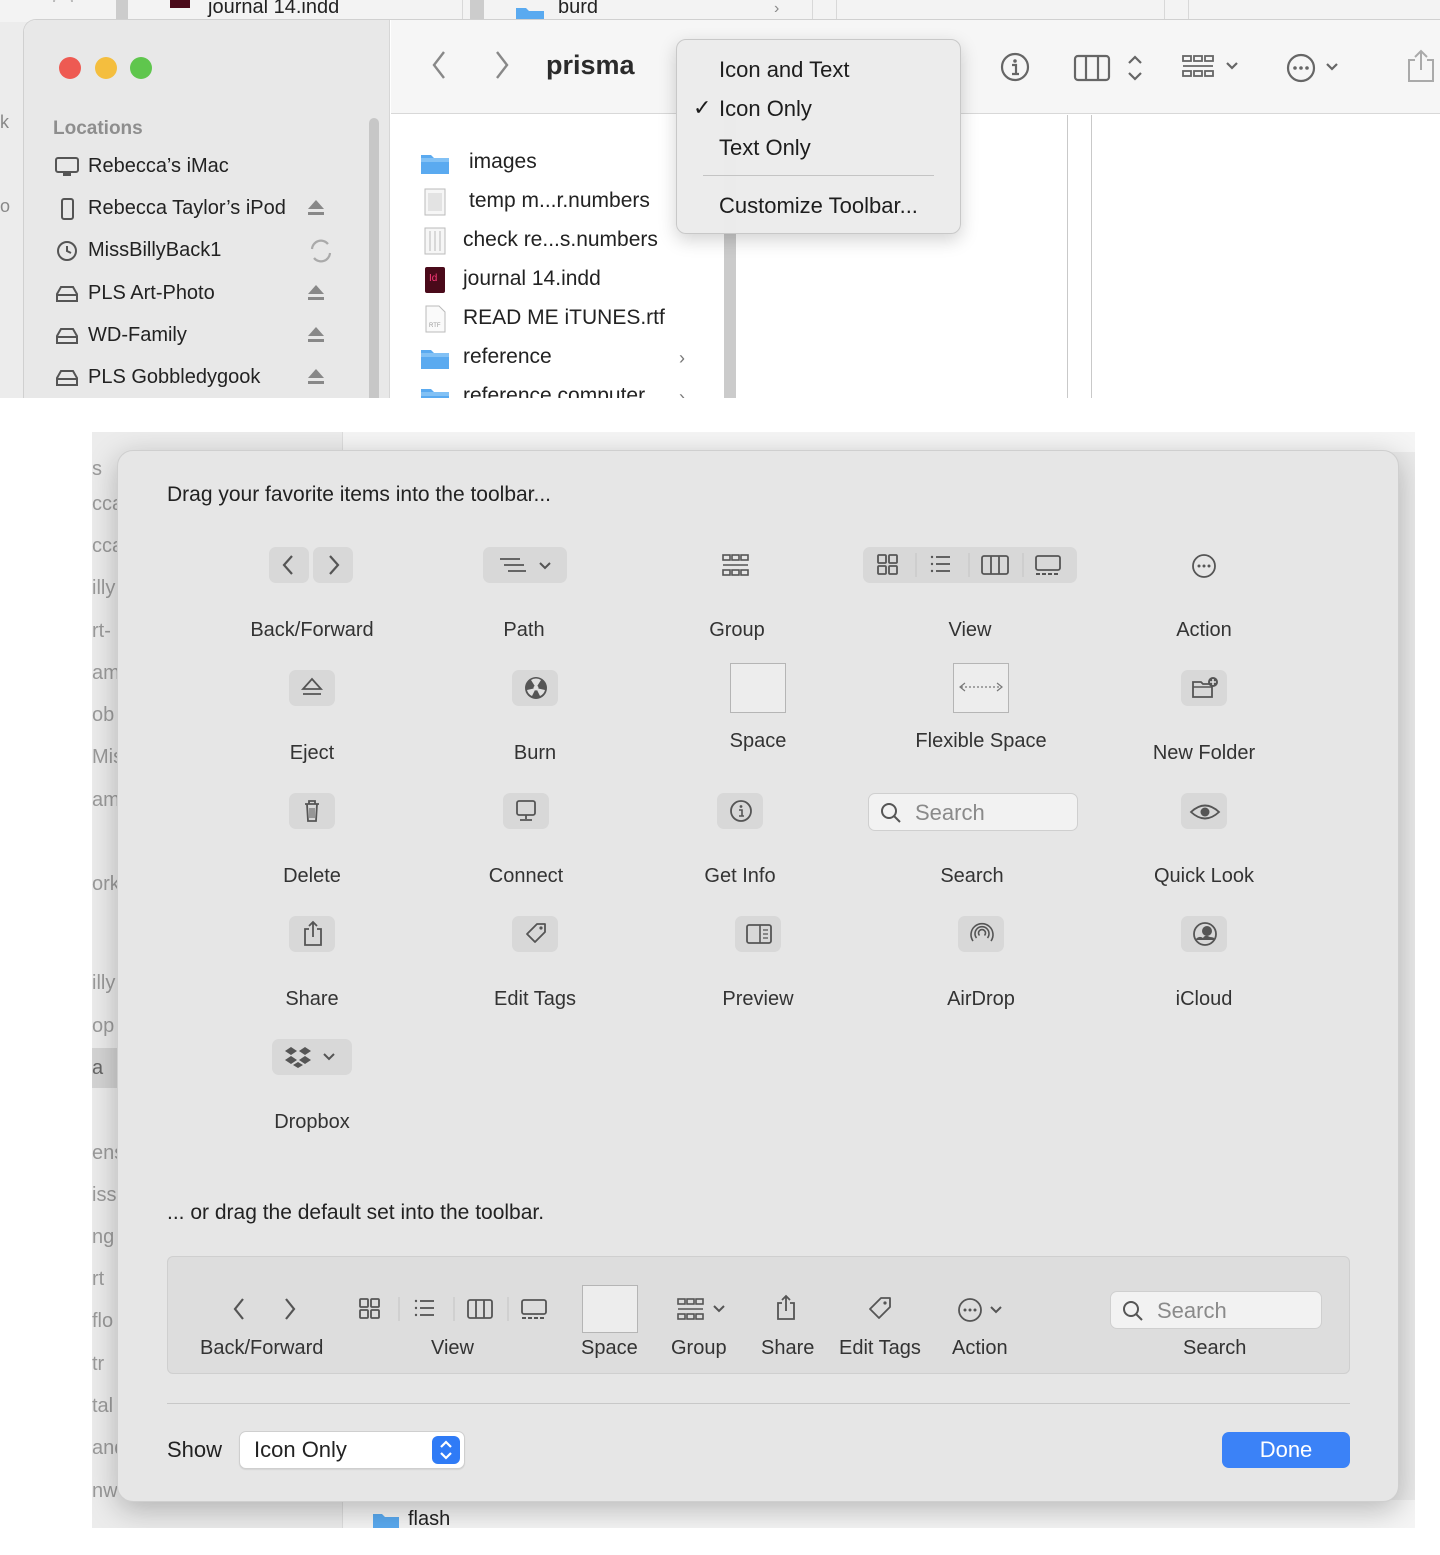  I want to click on connect-icon, so click(526, 810).